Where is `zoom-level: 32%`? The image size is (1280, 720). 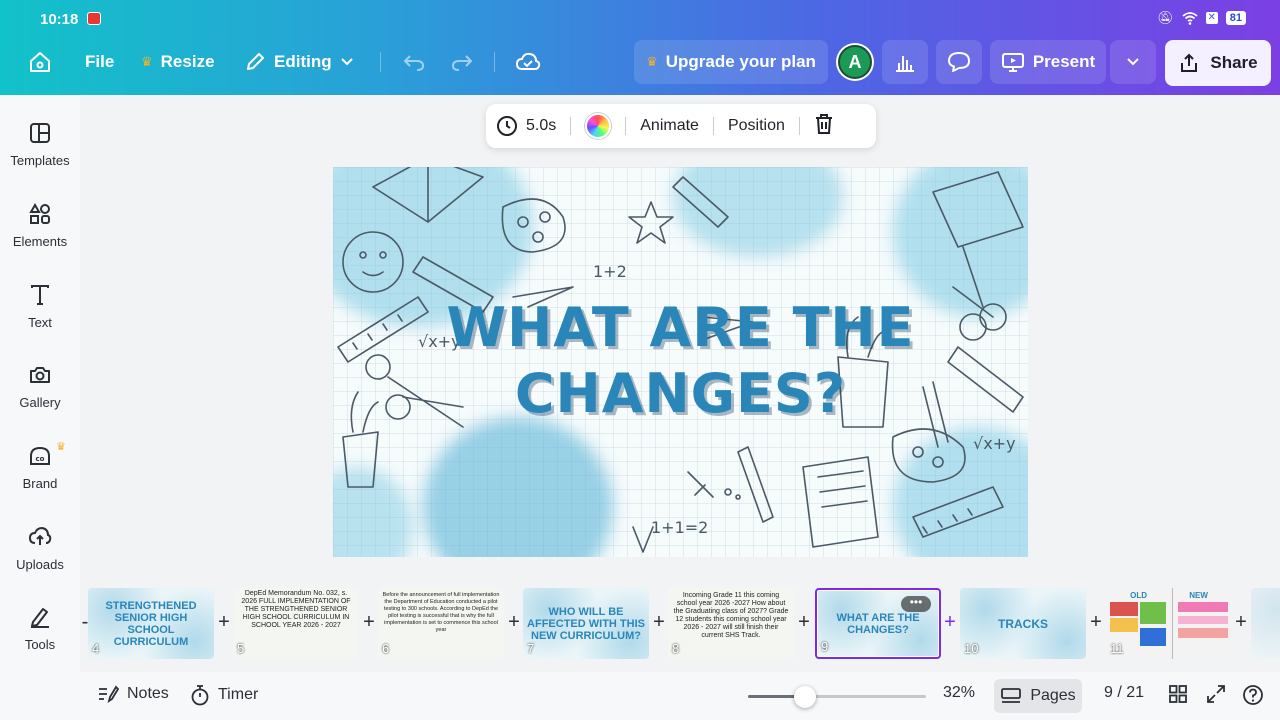 zoom-level: 32% is located at coordinates (959, 693).